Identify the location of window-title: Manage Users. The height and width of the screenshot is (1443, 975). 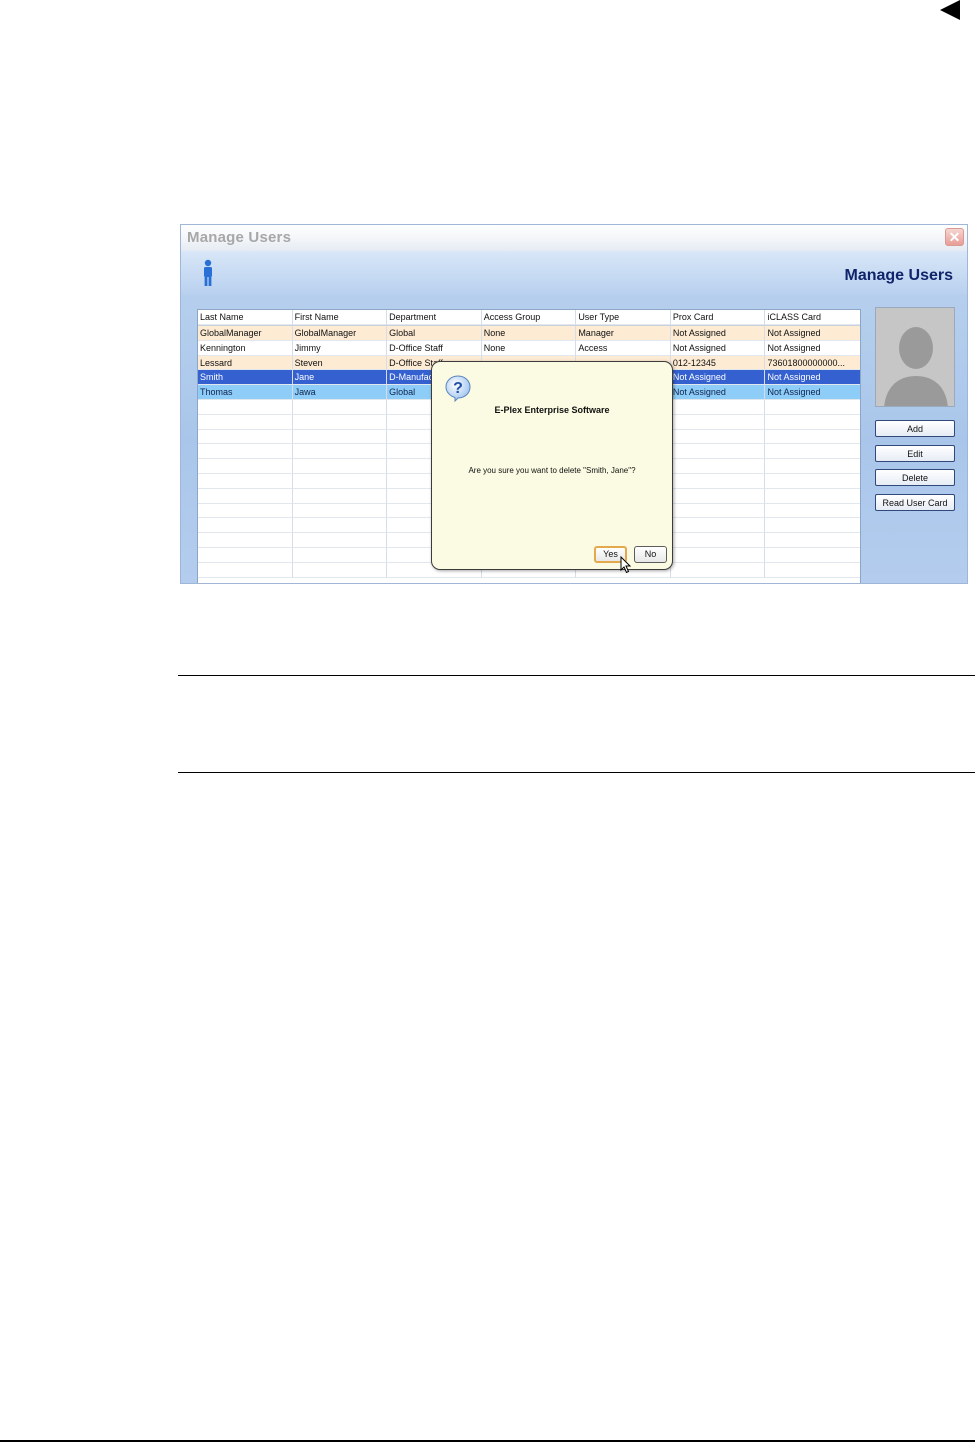
(239, 237).